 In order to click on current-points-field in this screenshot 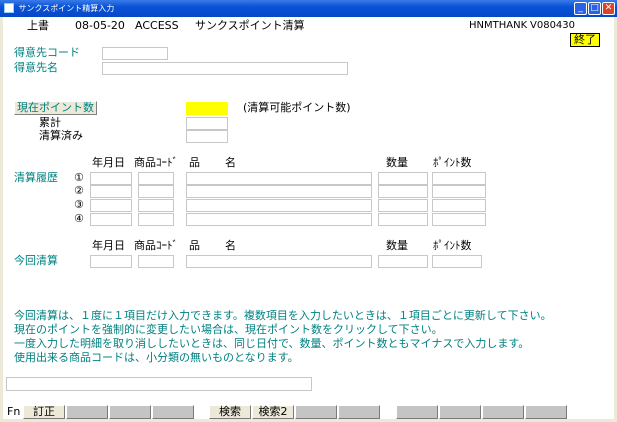, I will do `click(207, 108)`.